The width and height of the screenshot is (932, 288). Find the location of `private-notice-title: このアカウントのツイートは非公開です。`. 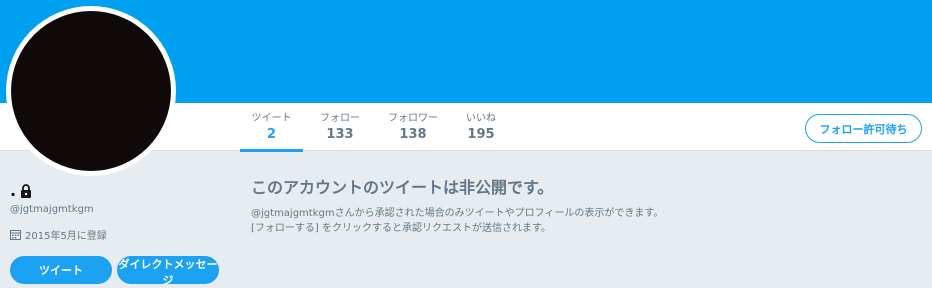

private-notice-title: このアカウントのツイートは非公開です。 is located at coordinates (402, 187).